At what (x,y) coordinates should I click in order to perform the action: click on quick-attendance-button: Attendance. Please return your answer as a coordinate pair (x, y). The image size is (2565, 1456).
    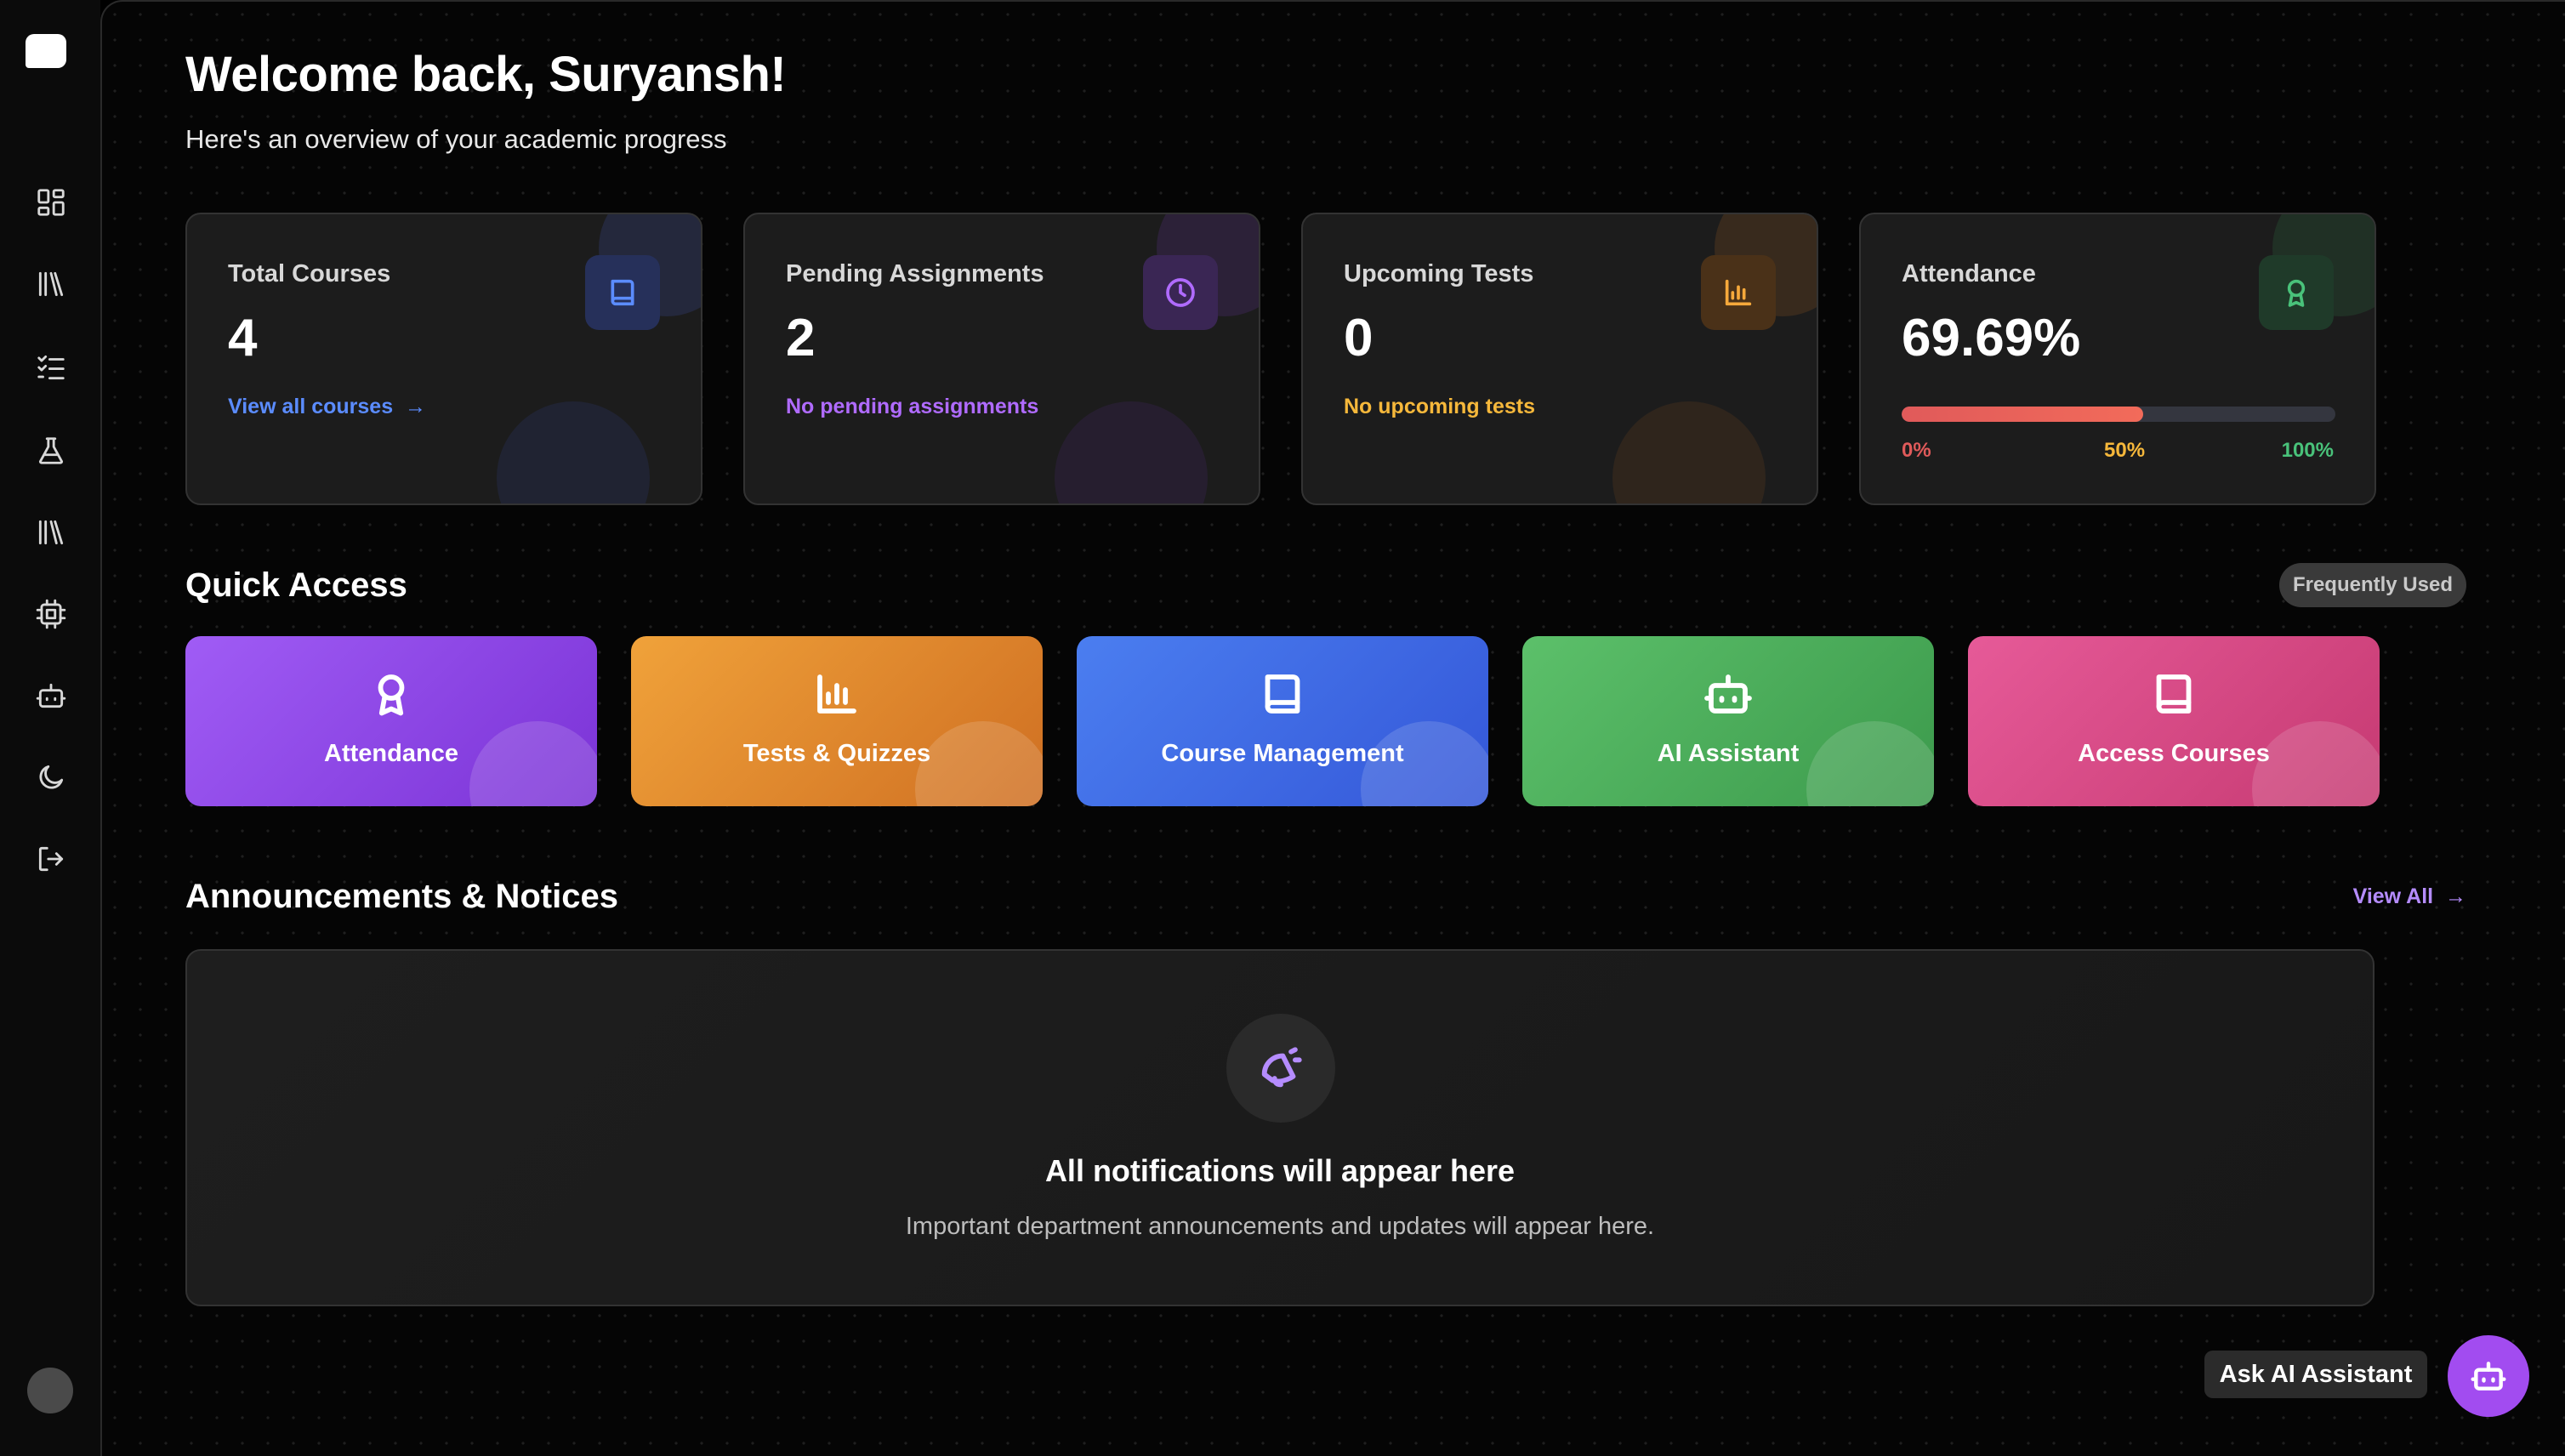
    Looking at the image, I should click on (391, 721).